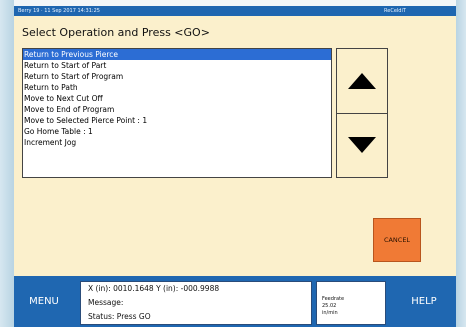 This screenshot has width=466, height=327. Describe the element at coordinates (397, 240) in the screenshot. I see `cancel-button: CANCEL` at that location.